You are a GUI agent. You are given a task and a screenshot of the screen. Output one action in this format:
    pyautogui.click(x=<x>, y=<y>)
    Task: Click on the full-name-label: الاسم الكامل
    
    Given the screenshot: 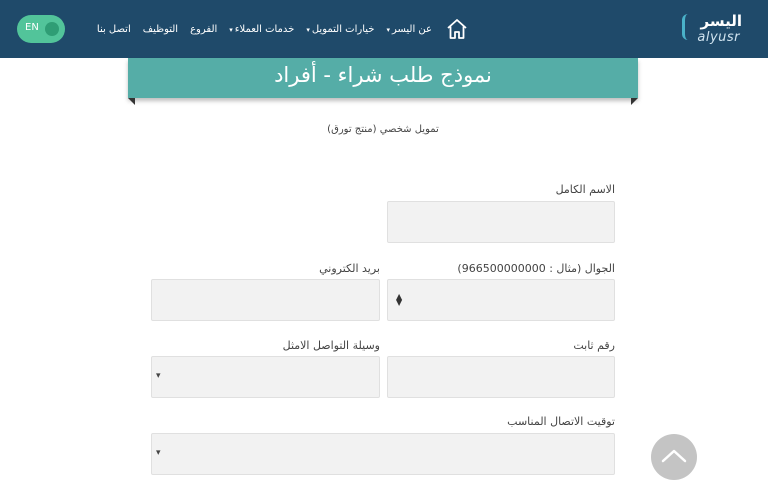 What is the action you would take?
    pyautogui.click(x=585, y=189)
    